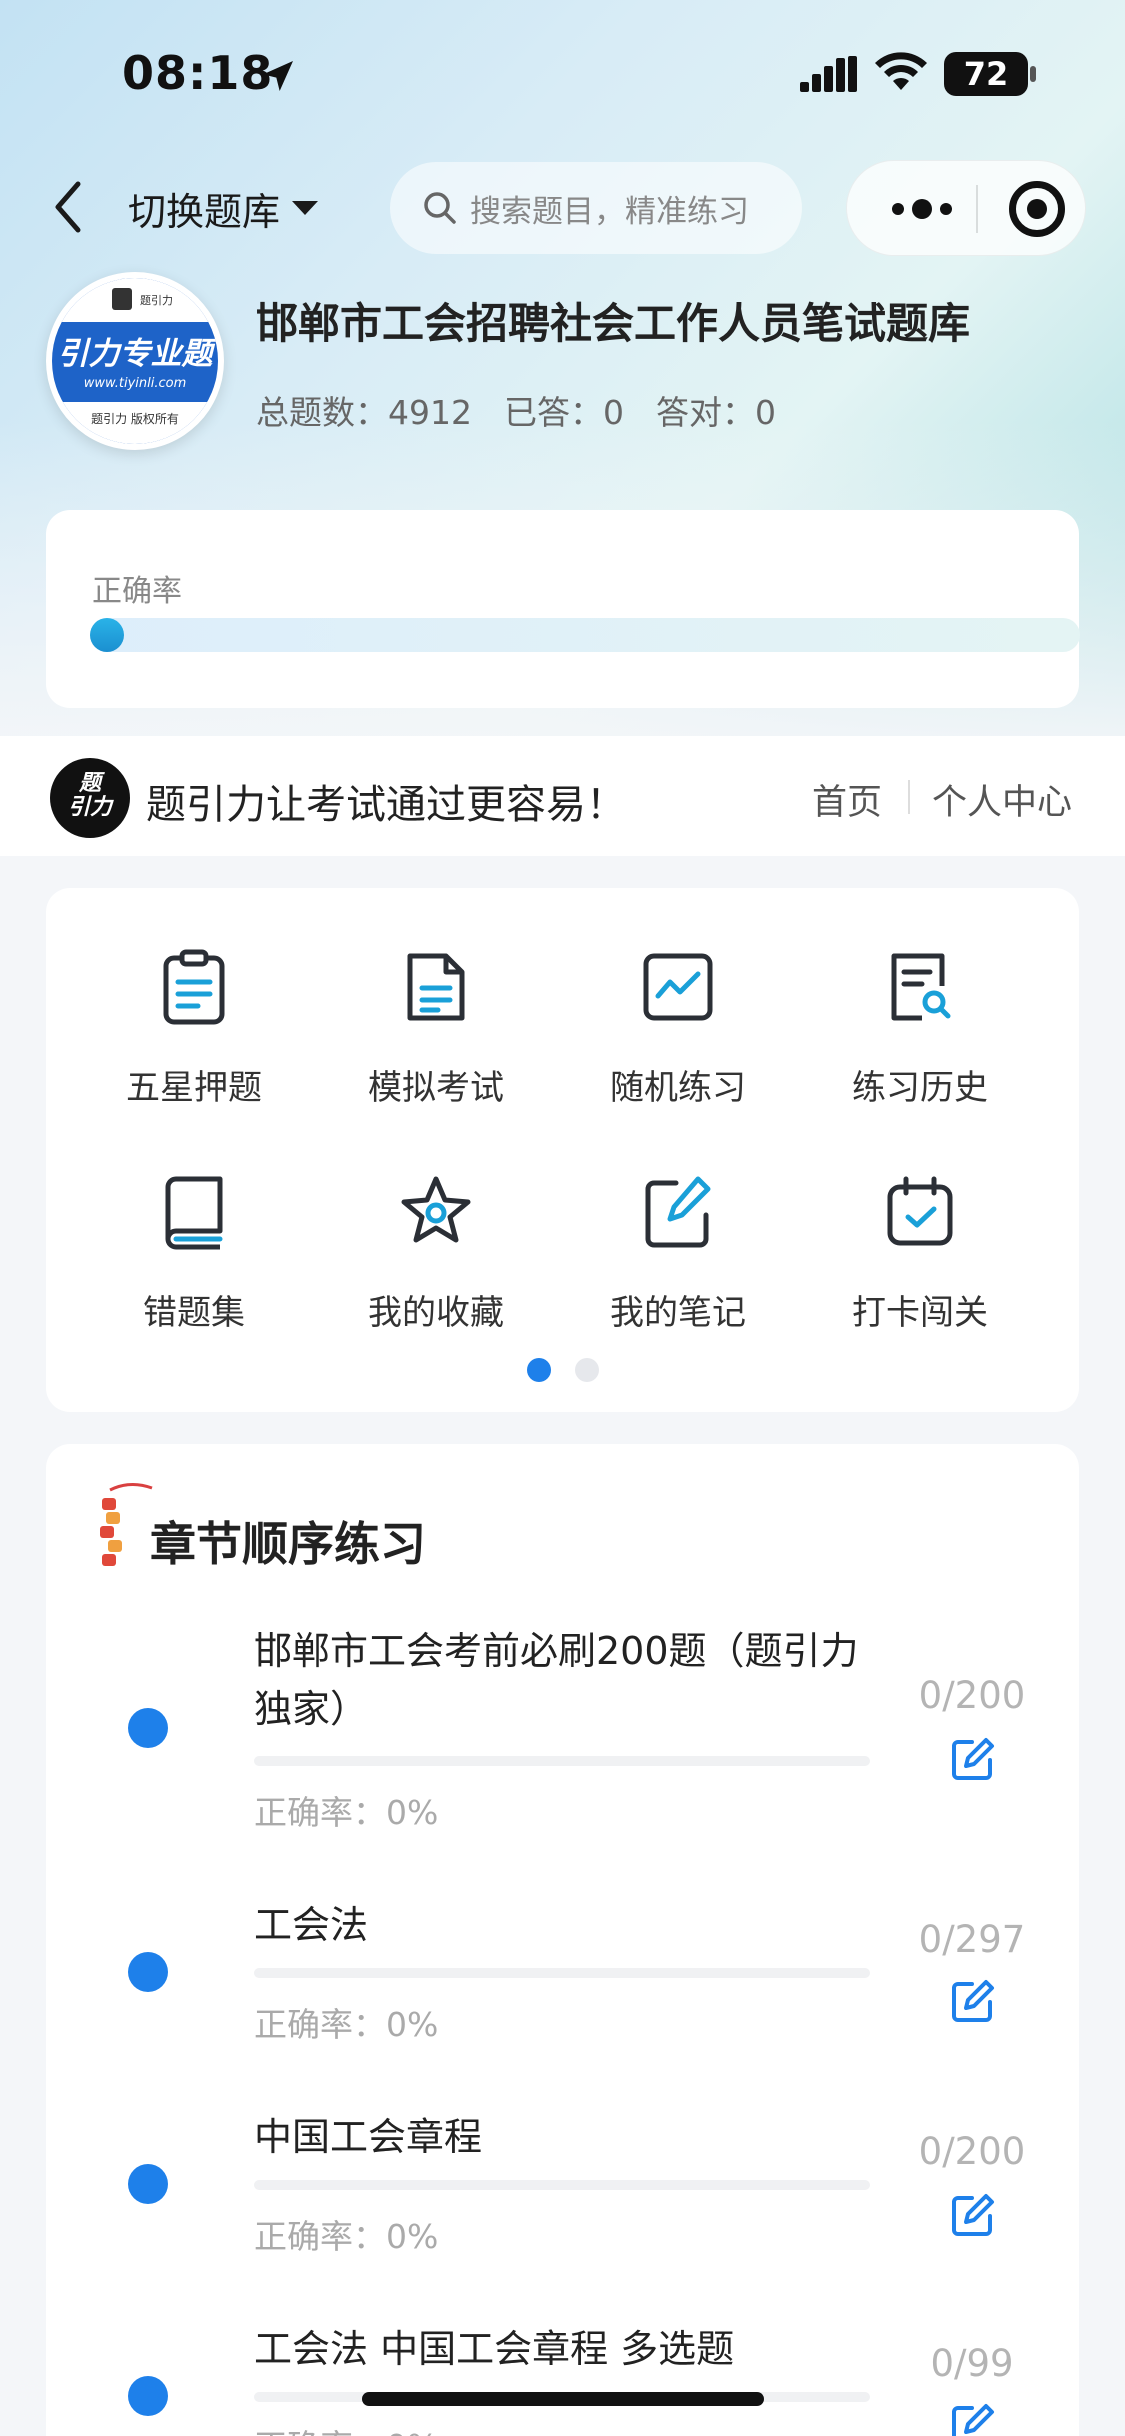 The image size is (1125, 2436). What do you see at coordinates (494, 2349) in the screenshot?
I see `chapter-title: 工会法 中国工会章程 多选题` at bounding box center [494, 2349].